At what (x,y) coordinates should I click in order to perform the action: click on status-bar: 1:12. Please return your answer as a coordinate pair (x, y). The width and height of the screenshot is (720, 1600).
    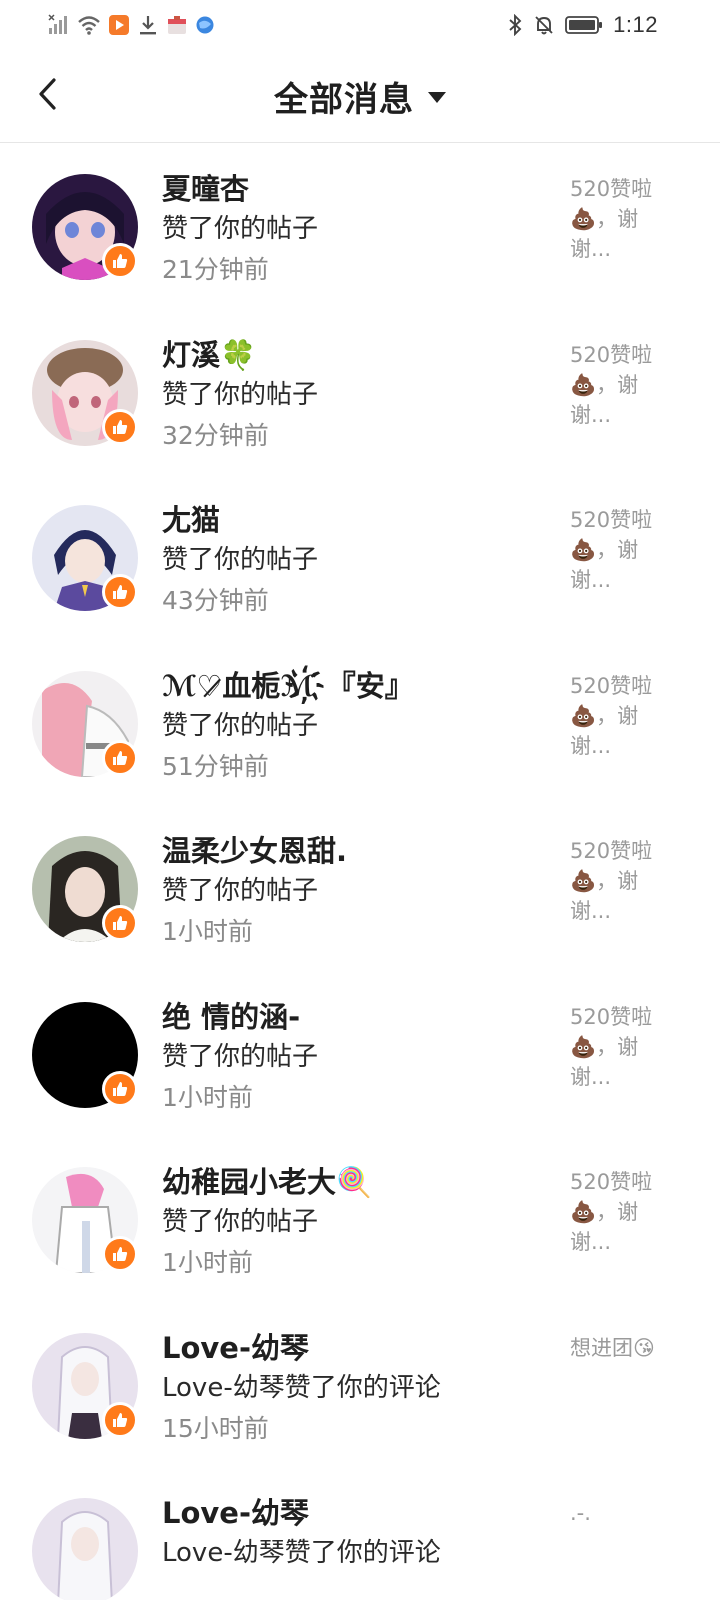
    Looking at the image, I should click on (360, 25).